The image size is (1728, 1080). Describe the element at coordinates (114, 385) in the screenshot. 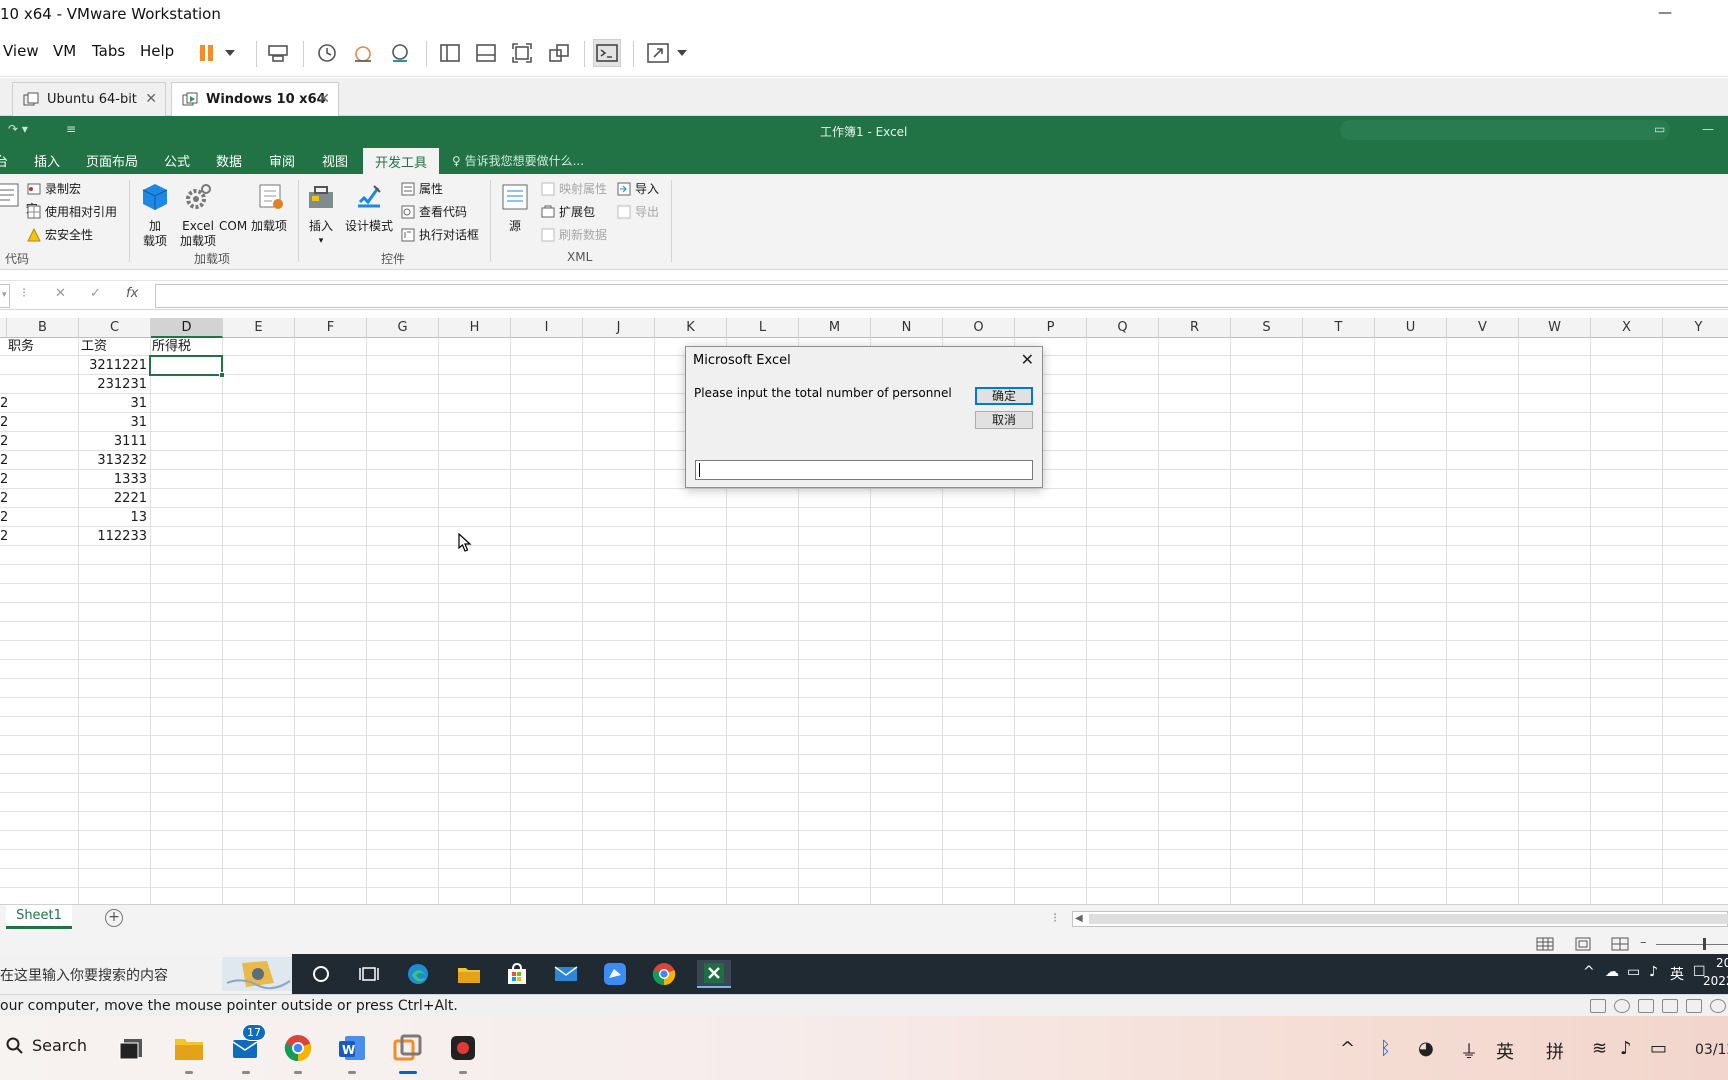

I see `salary-cell: 231231` at that location.